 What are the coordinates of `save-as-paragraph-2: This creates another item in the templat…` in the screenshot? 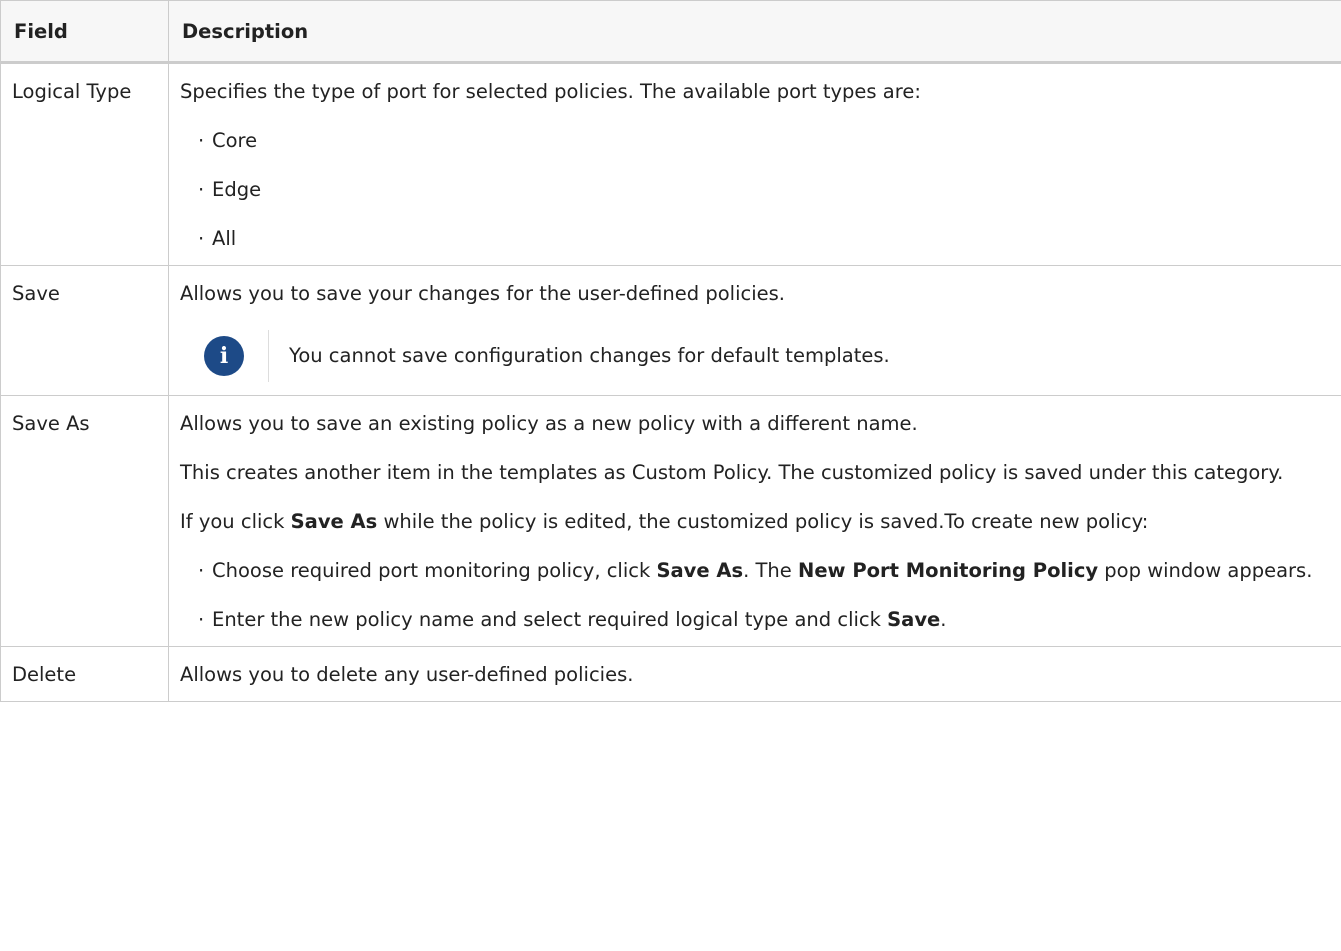 It's located at (732, 472).